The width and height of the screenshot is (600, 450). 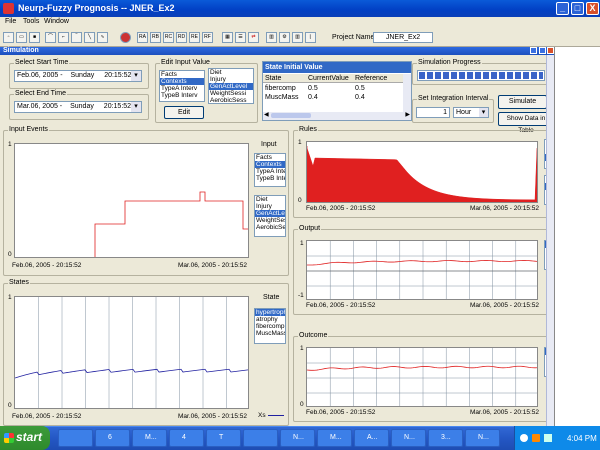 I want to click on list-item: AerobicSe, so click(x=270, y=227).